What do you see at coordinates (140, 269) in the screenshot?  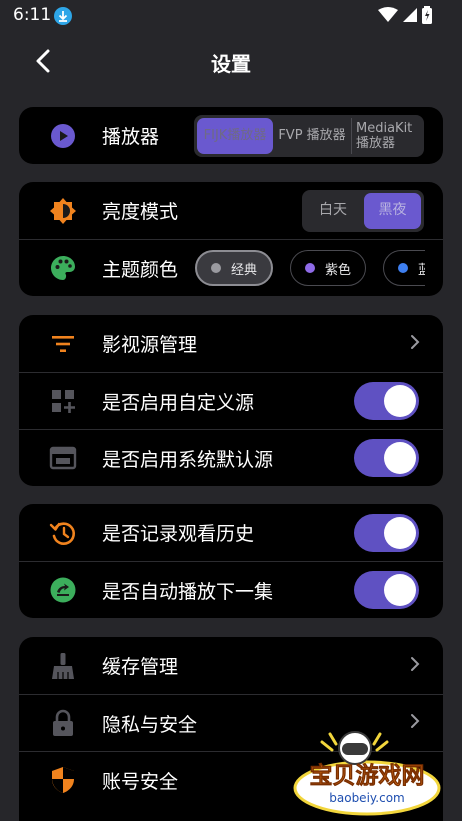 I see `theme-label: 主题颜色` at bounding box center [140, 269].